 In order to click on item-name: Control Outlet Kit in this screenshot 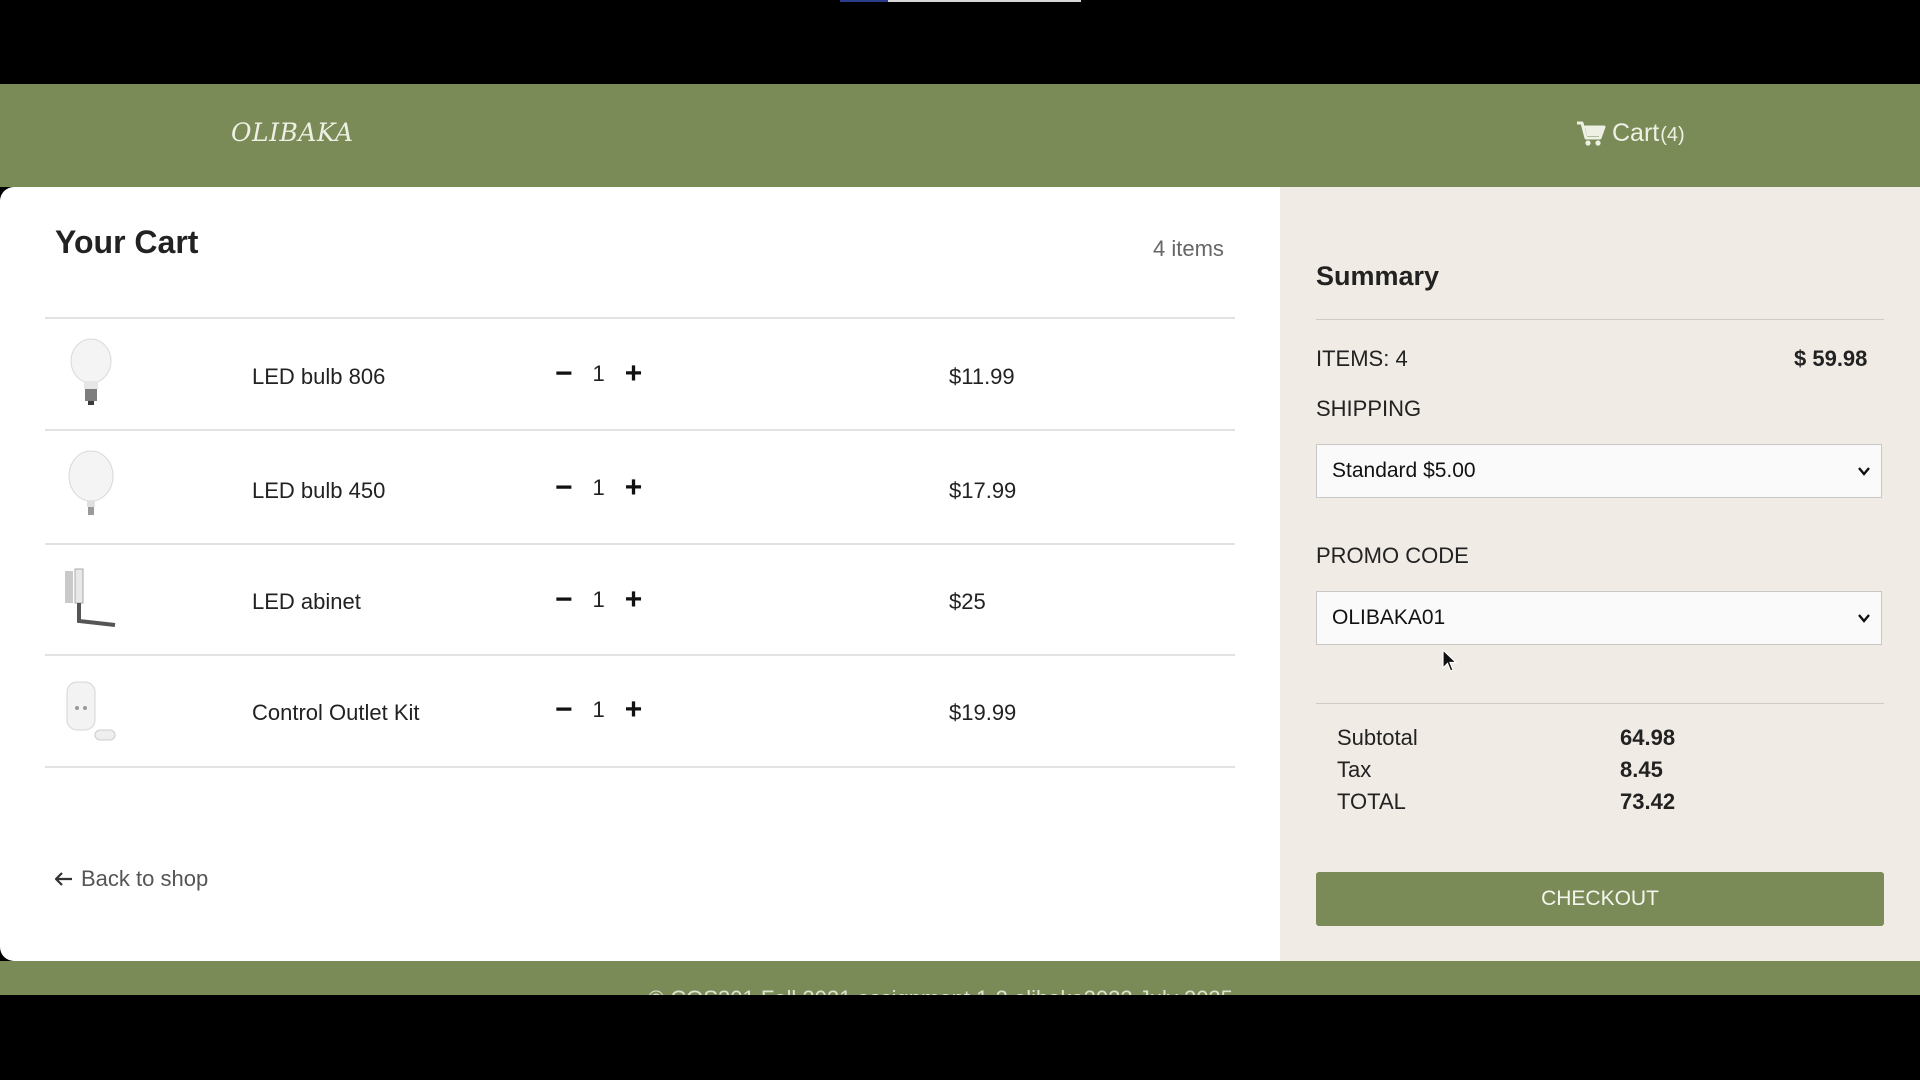, I will do `click(336, 712)`.